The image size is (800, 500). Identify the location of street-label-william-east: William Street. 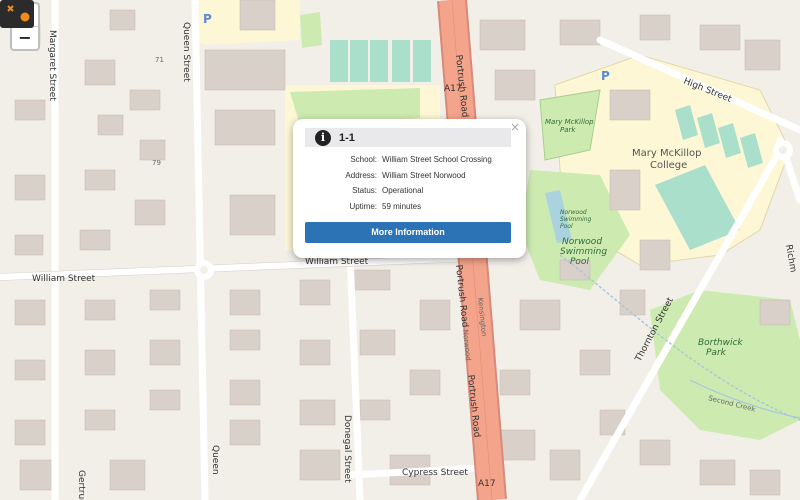
(337, 262).